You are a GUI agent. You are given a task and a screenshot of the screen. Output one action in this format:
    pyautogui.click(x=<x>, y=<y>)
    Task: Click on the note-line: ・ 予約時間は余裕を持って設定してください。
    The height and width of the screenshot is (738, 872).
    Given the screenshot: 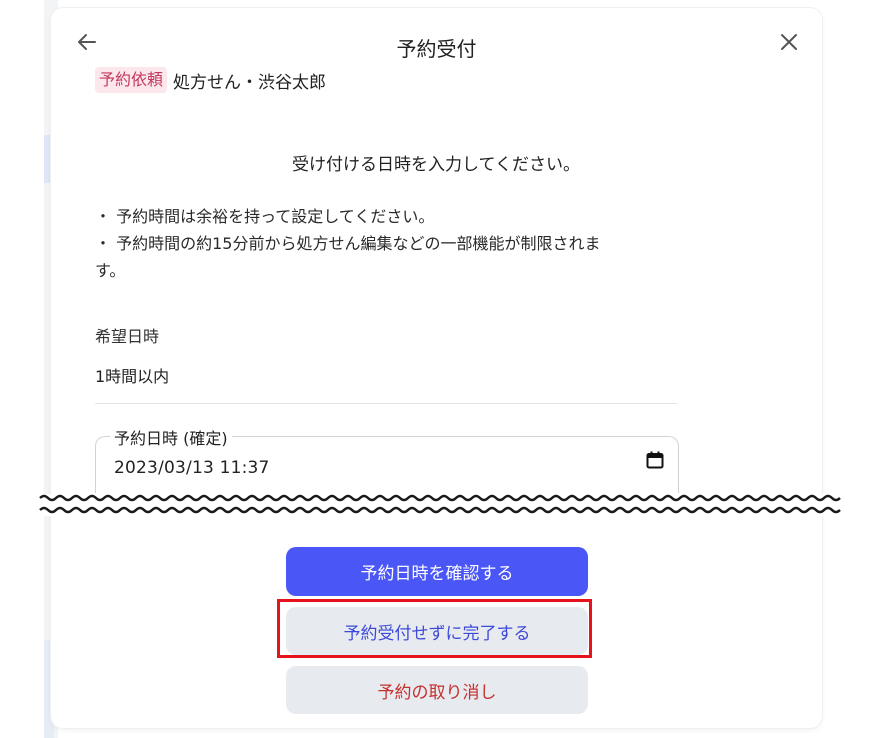 What is the action you would take?
    pyautogui.click(x=265, y=216)
    